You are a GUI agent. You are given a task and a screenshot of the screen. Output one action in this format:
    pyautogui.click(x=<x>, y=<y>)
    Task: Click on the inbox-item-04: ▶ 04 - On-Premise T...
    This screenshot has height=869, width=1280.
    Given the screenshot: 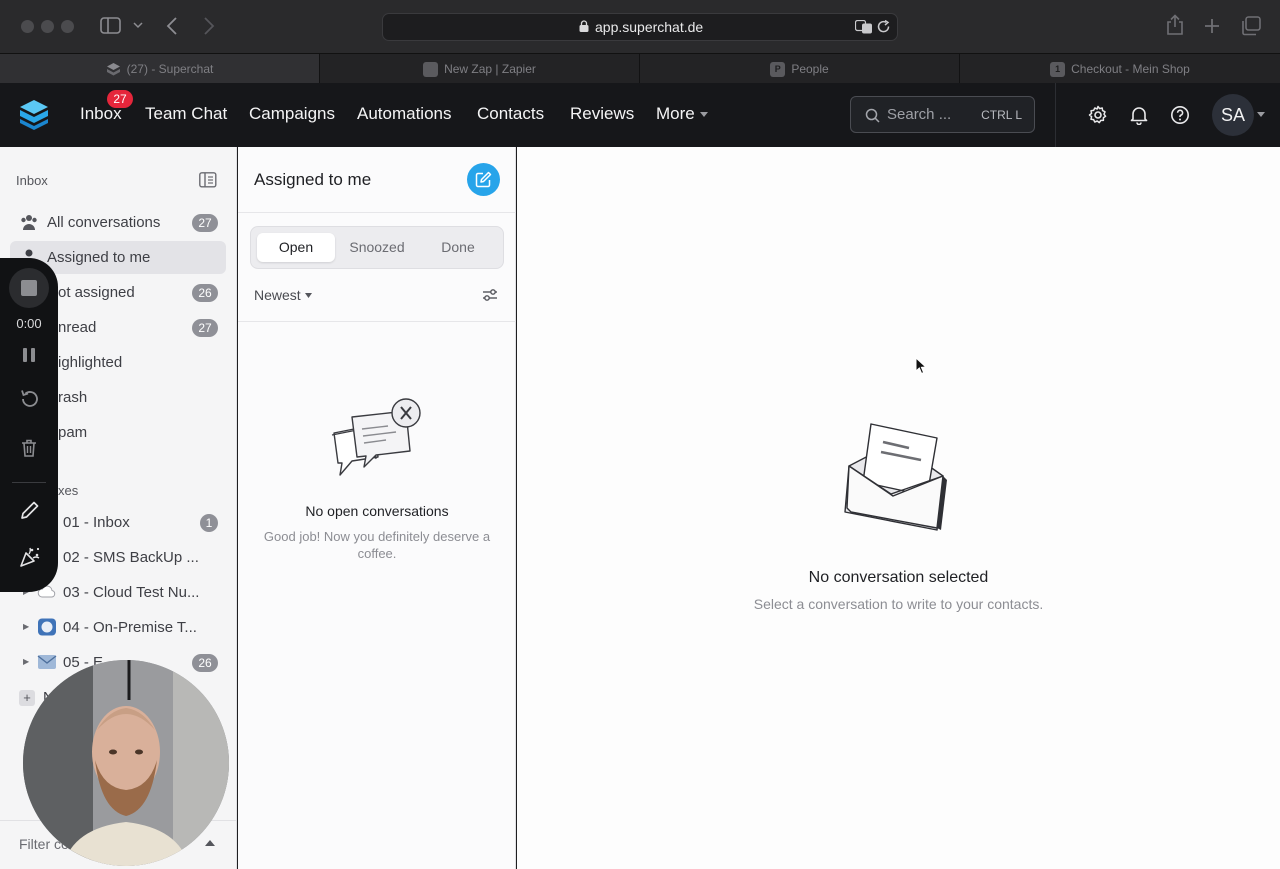 What is the action you would take?
    pyautogui.click(x=118, y=627)
    